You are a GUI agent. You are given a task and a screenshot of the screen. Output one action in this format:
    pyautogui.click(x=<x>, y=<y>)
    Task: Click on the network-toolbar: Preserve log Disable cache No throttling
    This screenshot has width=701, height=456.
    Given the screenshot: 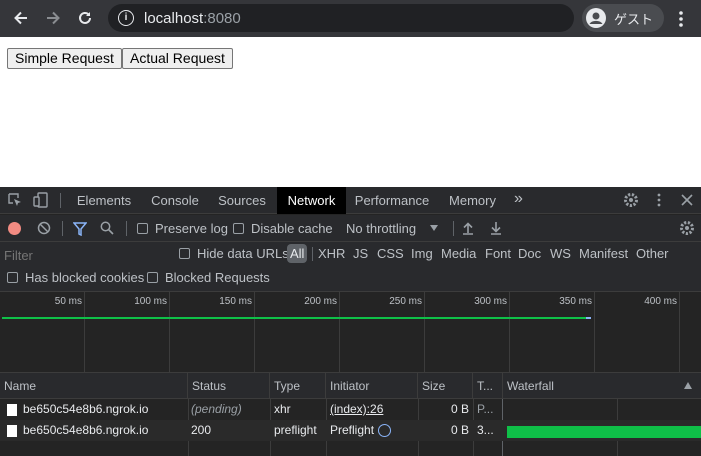 What is the action you would take?
    pyautogui.click(x=350, y=228)
    